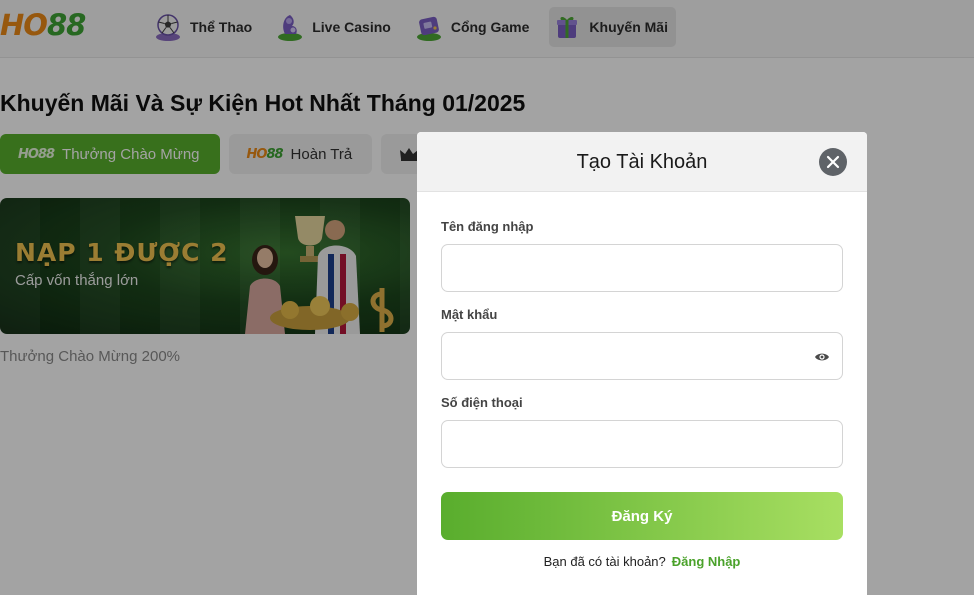 This screenshot has height=595, width=974. What do you see at coordinates (482, 402) in the screenshot?
I see `phone-label: Số điện thoại` at bounding box center [482, 402].